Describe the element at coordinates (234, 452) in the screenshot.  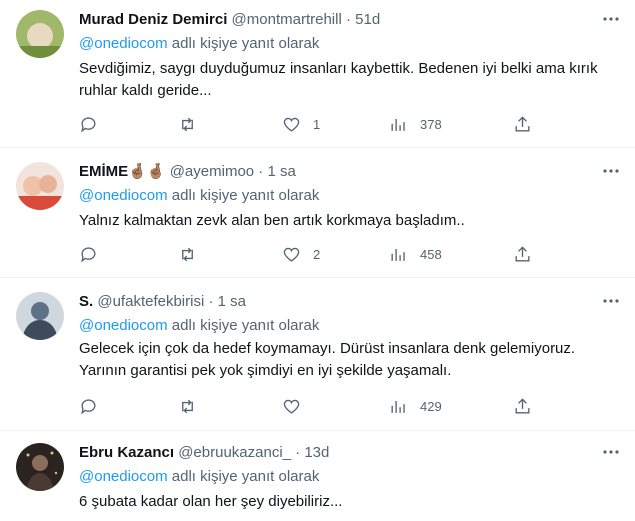
I see `user-handle: @ebruukazanci_` at that location.